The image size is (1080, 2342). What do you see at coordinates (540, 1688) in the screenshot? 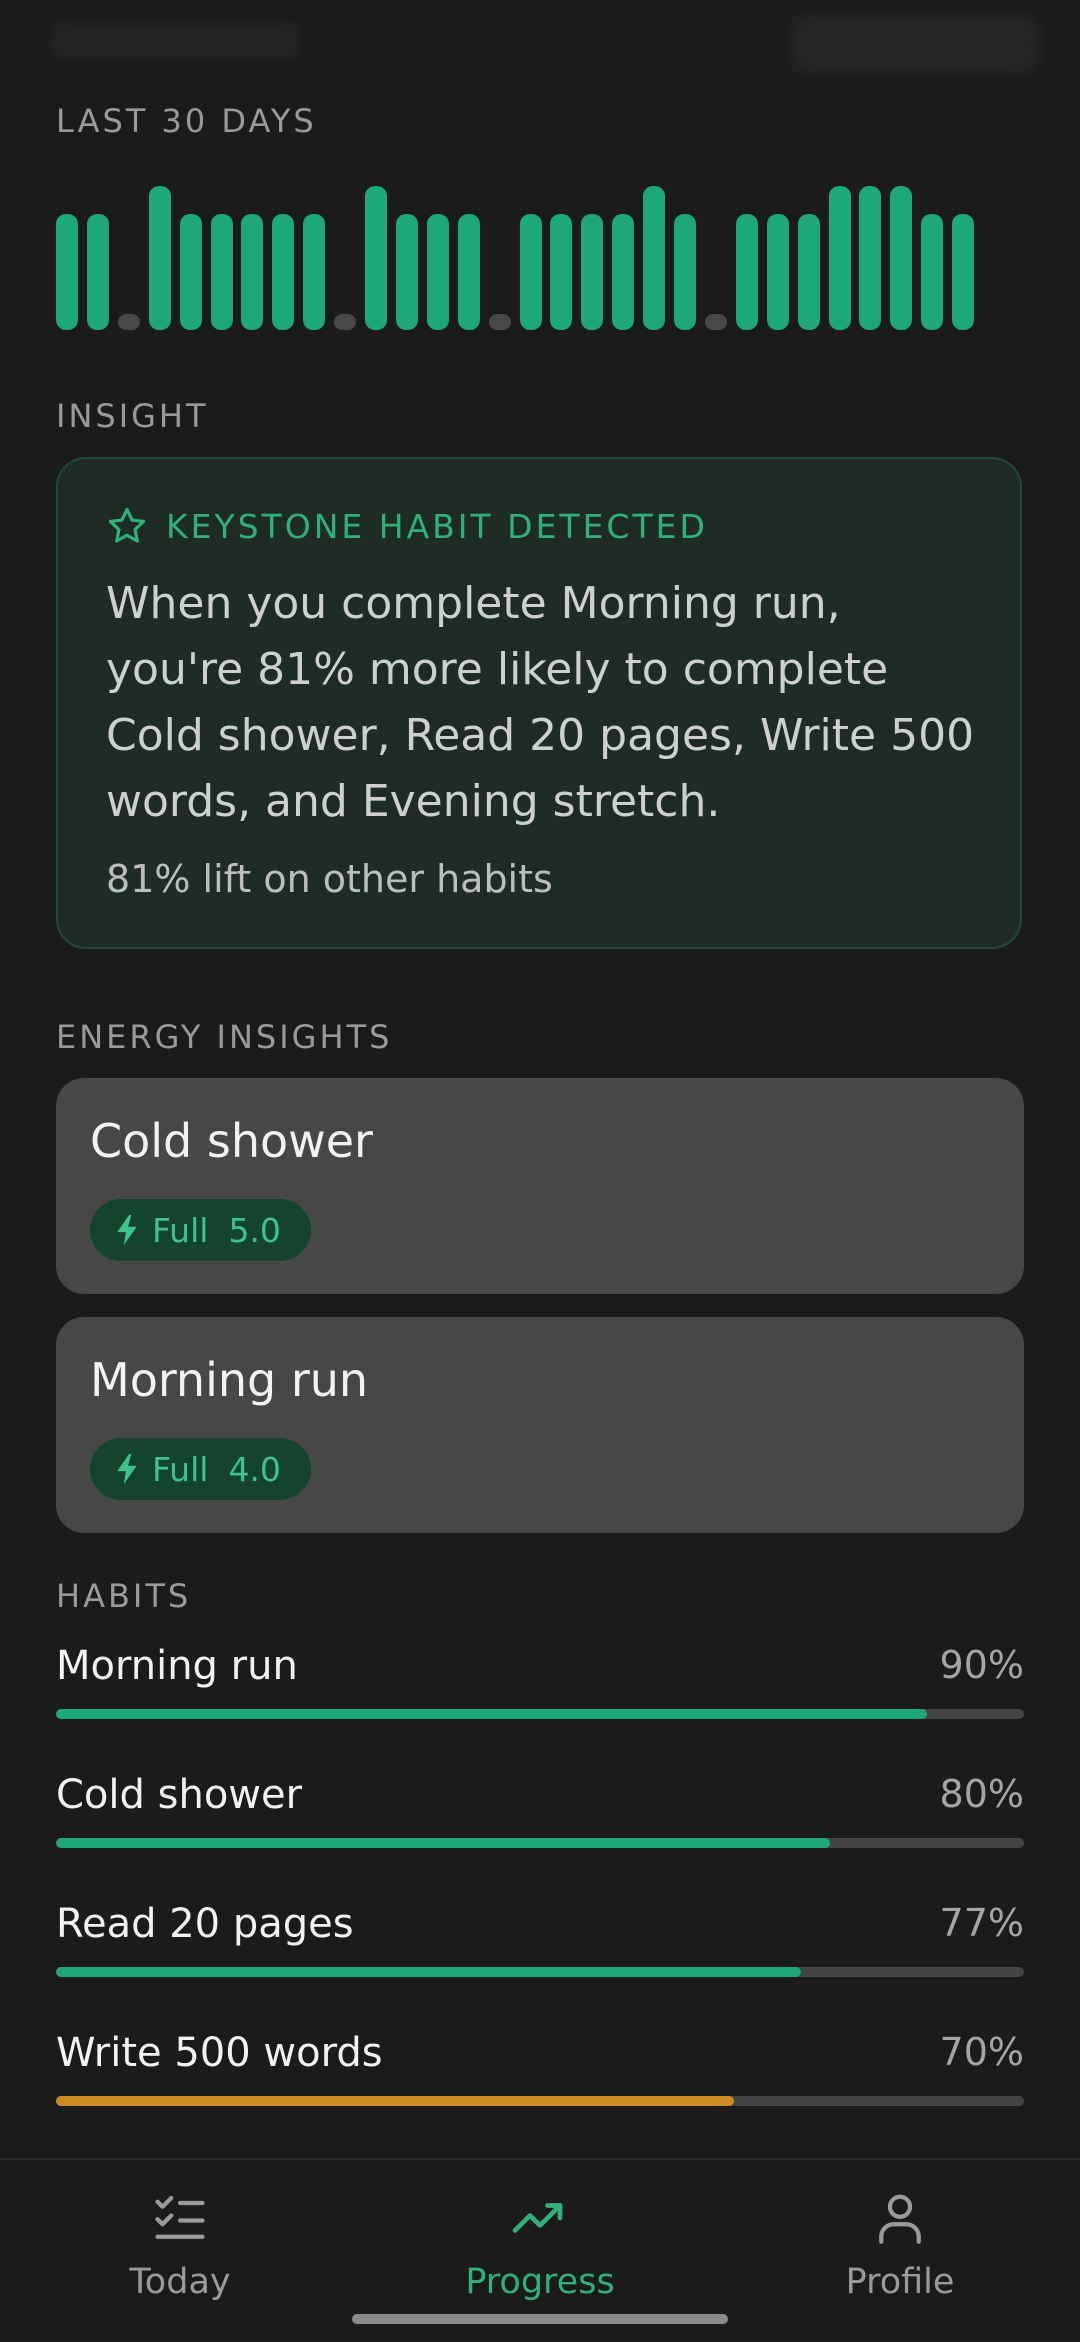
I see `habit-row-morning-run: Morning run 90%` at bounding box center [540, 1688].